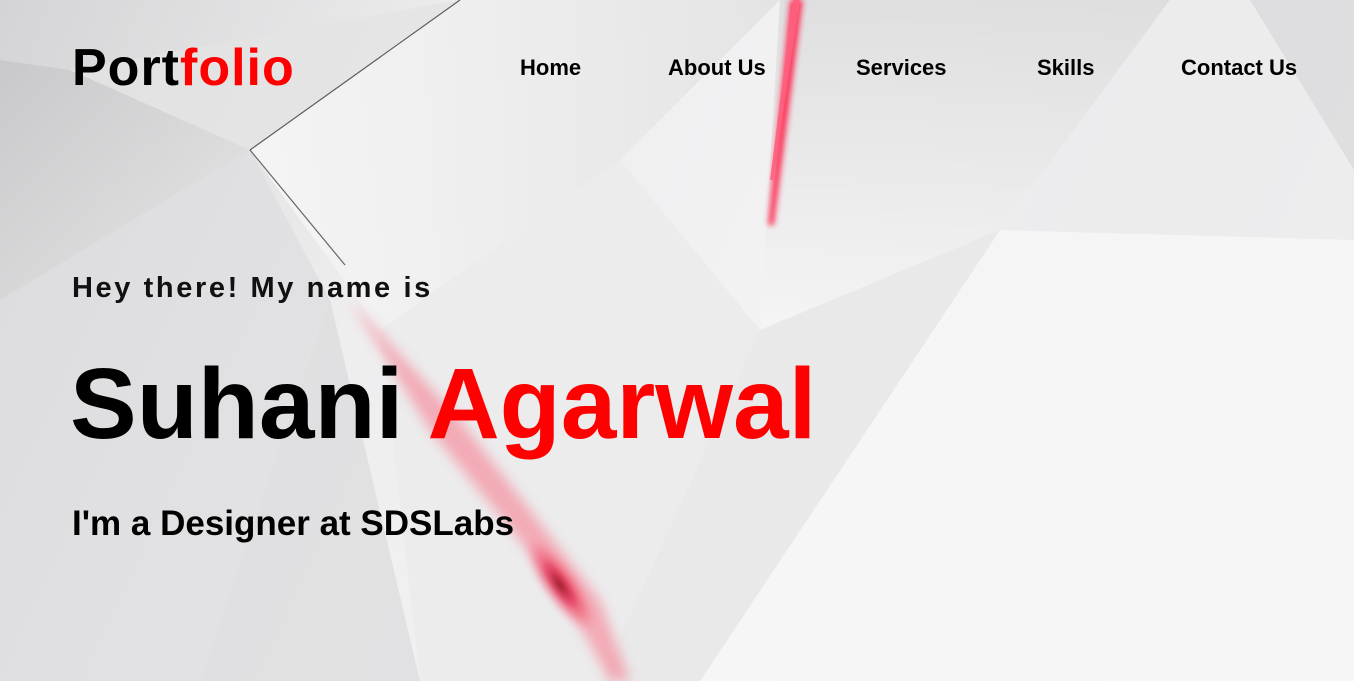 This screenshot has height=681, width=1354. What do you see at coordinates (1239, 68) in the screenshot?
I see `nav-link-contact-us: Contact Us` at bounding box center [1239, 68].